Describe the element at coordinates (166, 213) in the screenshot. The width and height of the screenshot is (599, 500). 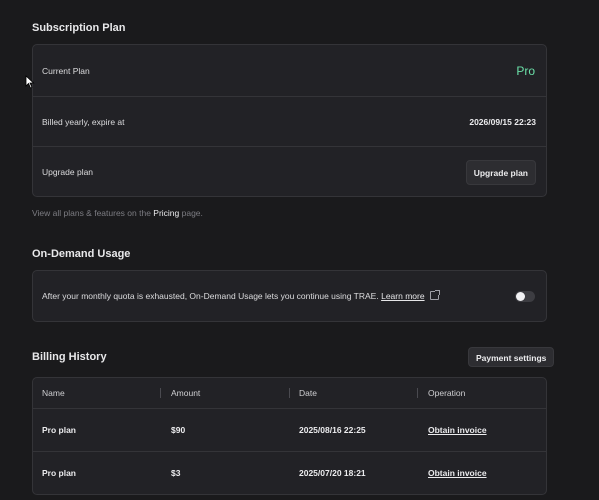
I see `pricing-link: Pricing` at that location.